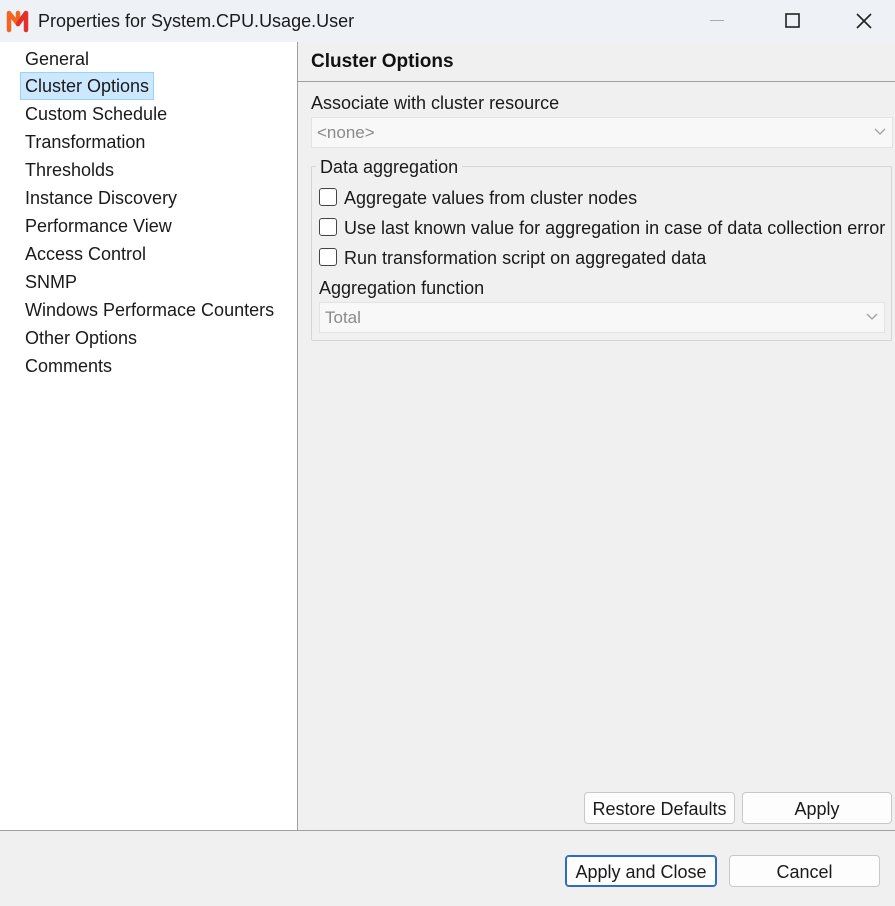 Image resolution: width=895 pixels, height=906 pixels. Describe the element at coordinates (85, 142) in the screenshot. I see `sidebar-item-transformation: Transformation` at that location.